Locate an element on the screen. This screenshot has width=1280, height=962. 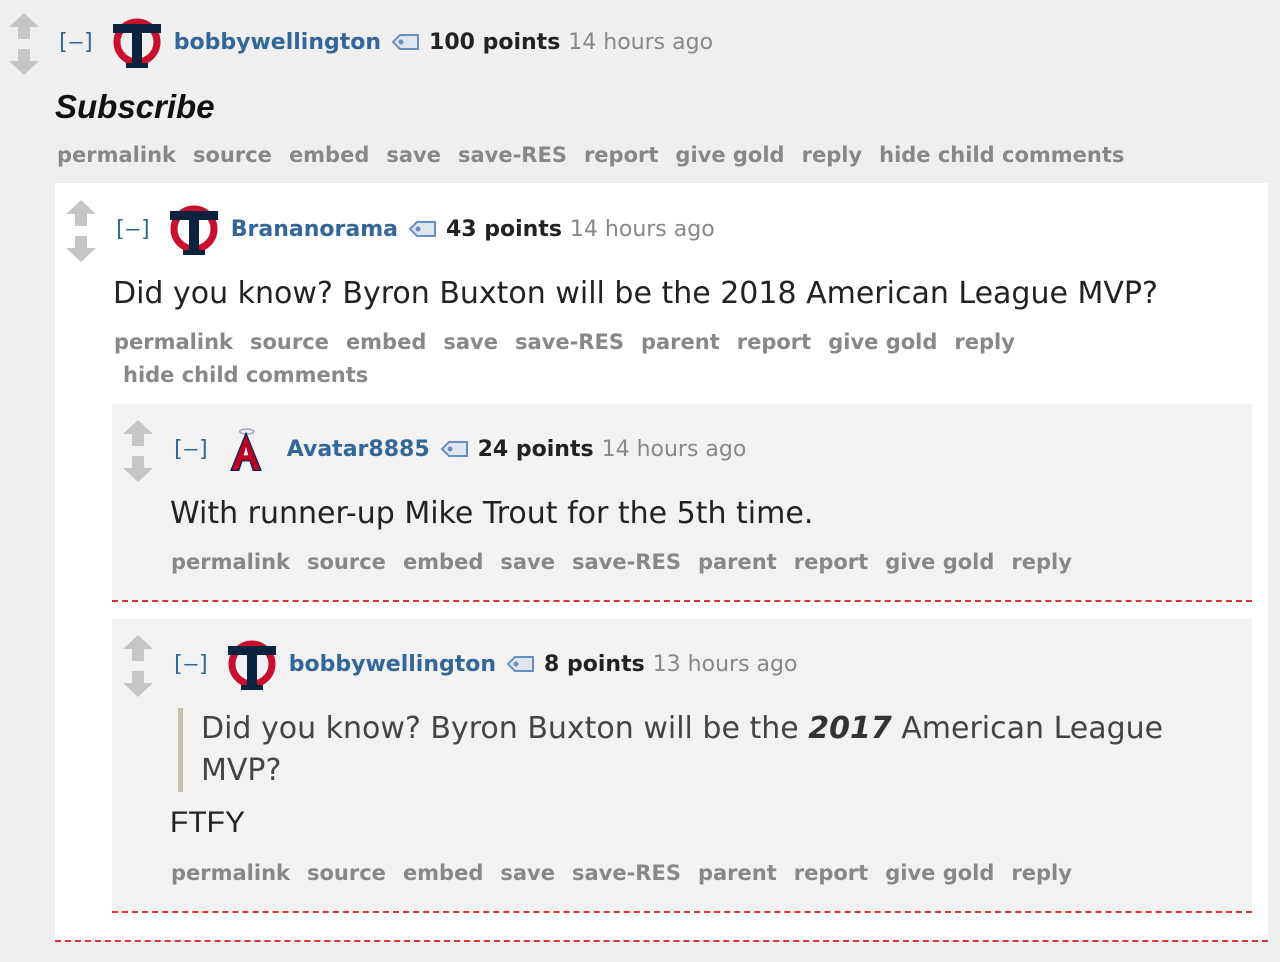
quote-line-2: MVP? is located at coordinates (241, 770).